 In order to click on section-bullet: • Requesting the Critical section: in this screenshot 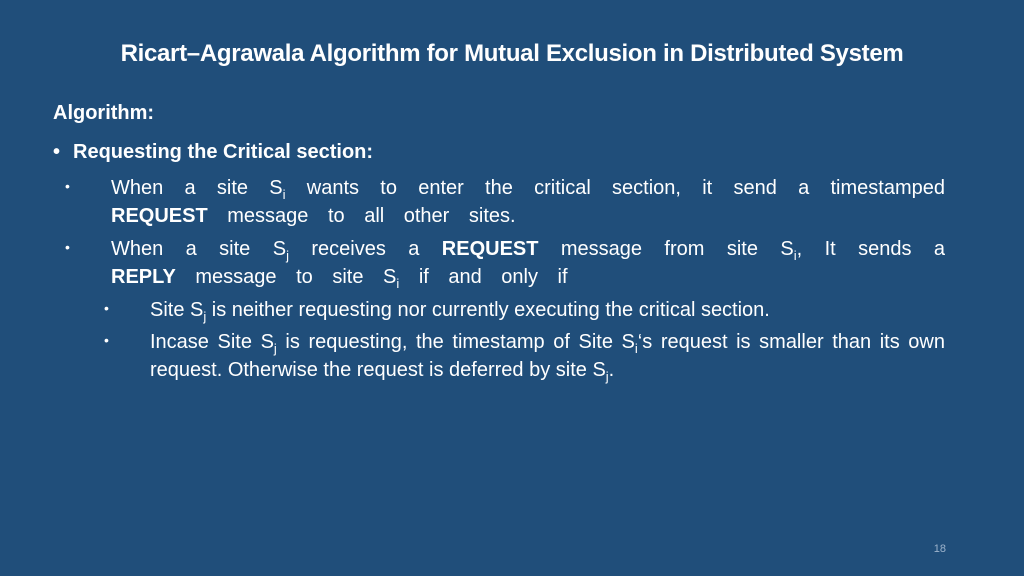, I will do `click(213, 152)`.